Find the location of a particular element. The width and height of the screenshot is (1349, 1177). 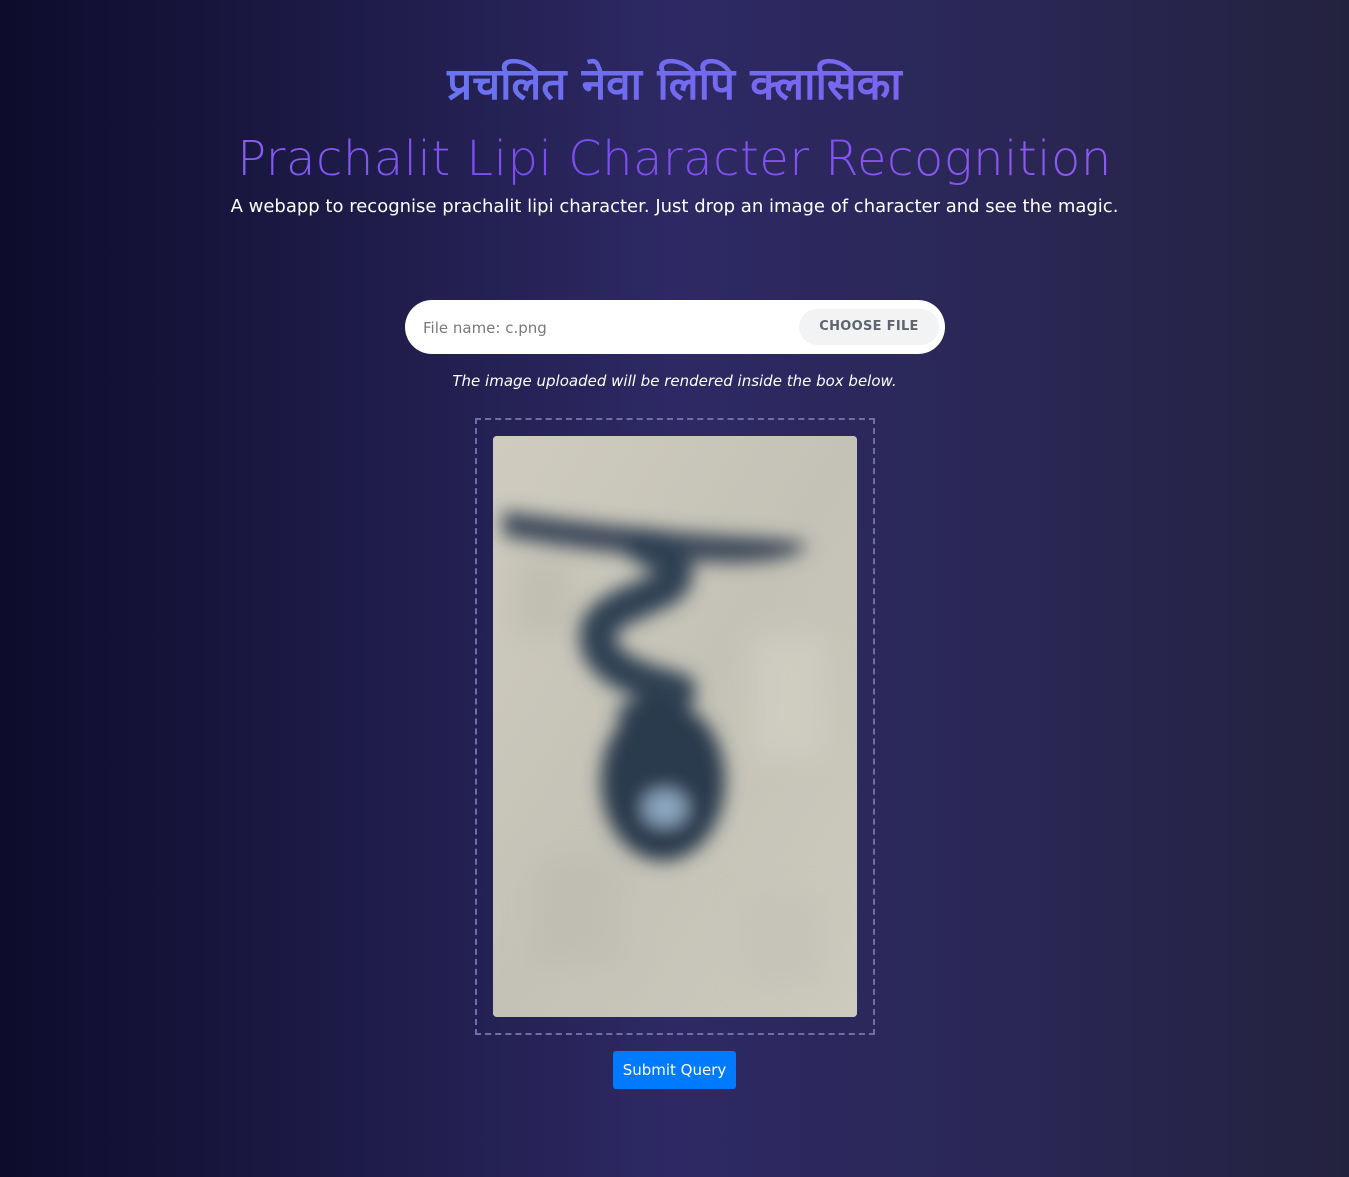

submit-query-button: Submit Query is located at coordinates (674, 1070).